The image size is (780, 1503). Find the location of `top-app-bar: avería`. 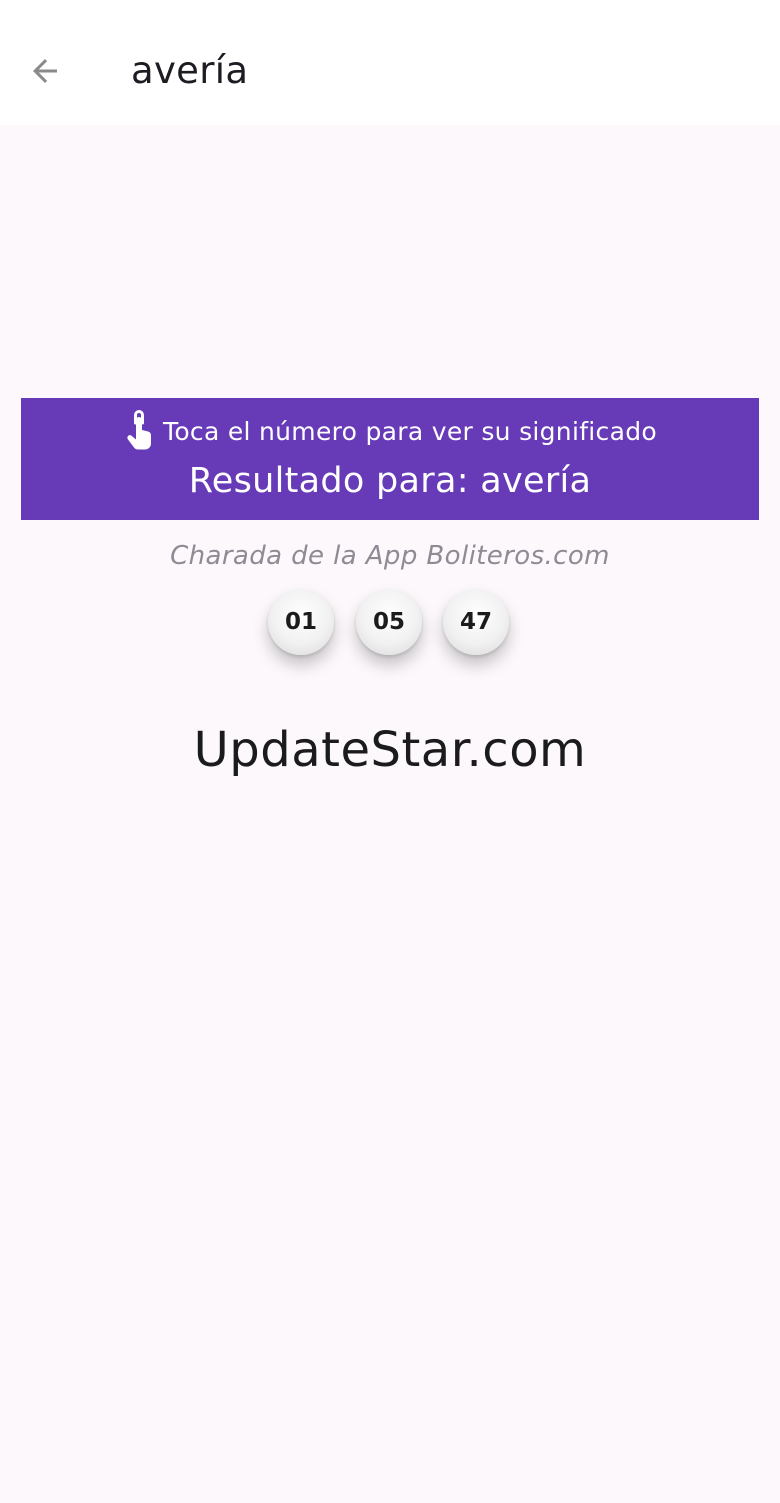

top-app-bar: avería is located at coordinates (390, 62).